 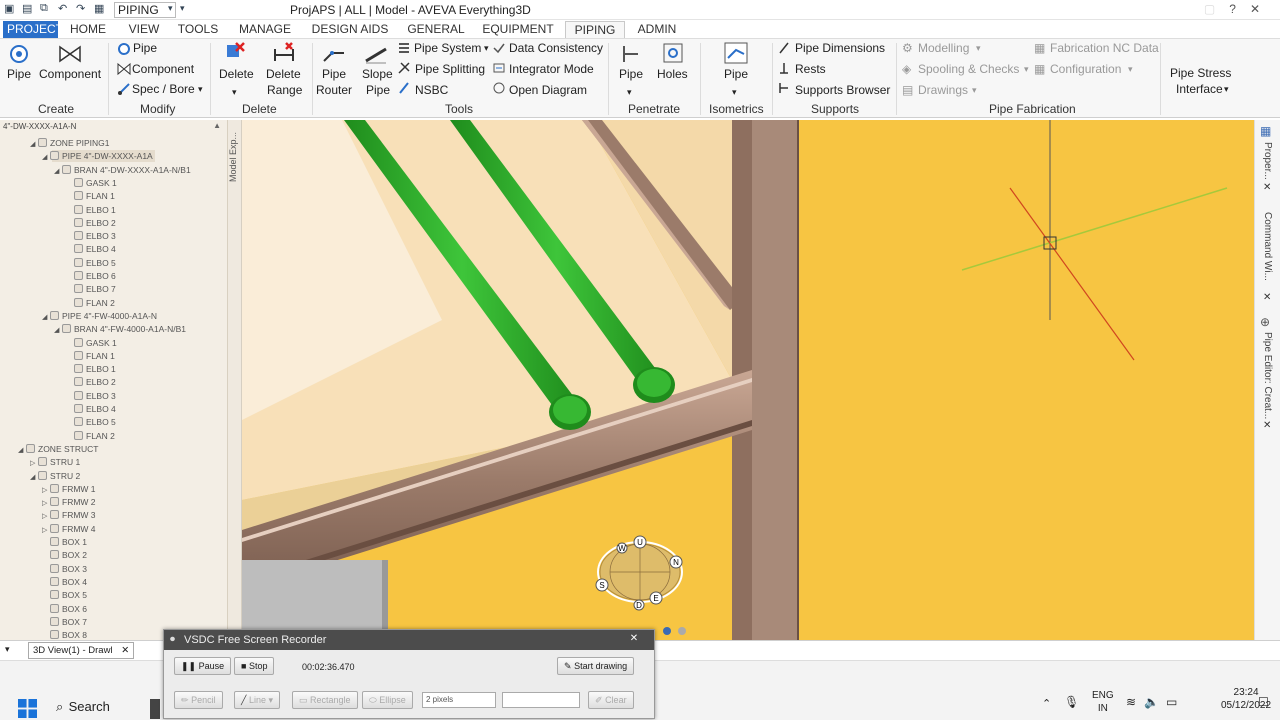 I want to click on tree-node: ◢ BRAN 4"-FW-4000-A1A-N/B1, so click(x=120, y=330).